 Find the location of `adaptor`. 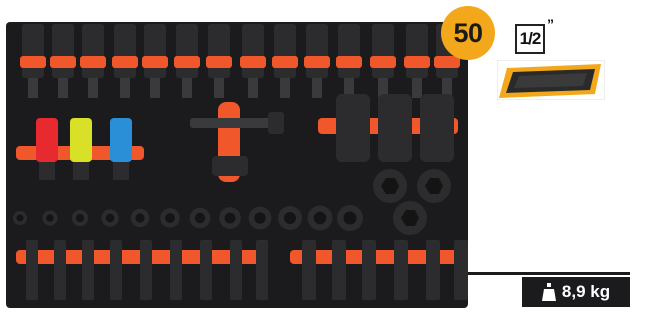

adaptor is located at coordinates (230, 166).